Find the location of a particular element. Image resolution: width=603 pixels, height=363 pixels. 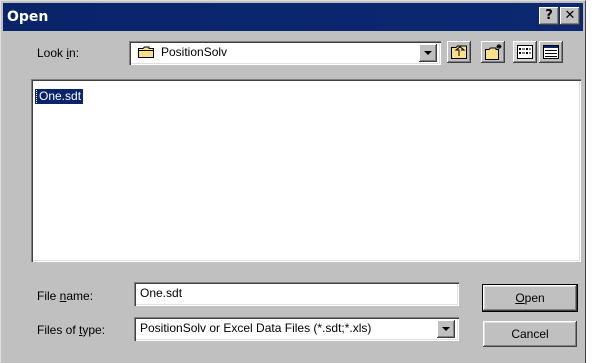

file-name-input: One.sdt is located at coordinates (296, 294).